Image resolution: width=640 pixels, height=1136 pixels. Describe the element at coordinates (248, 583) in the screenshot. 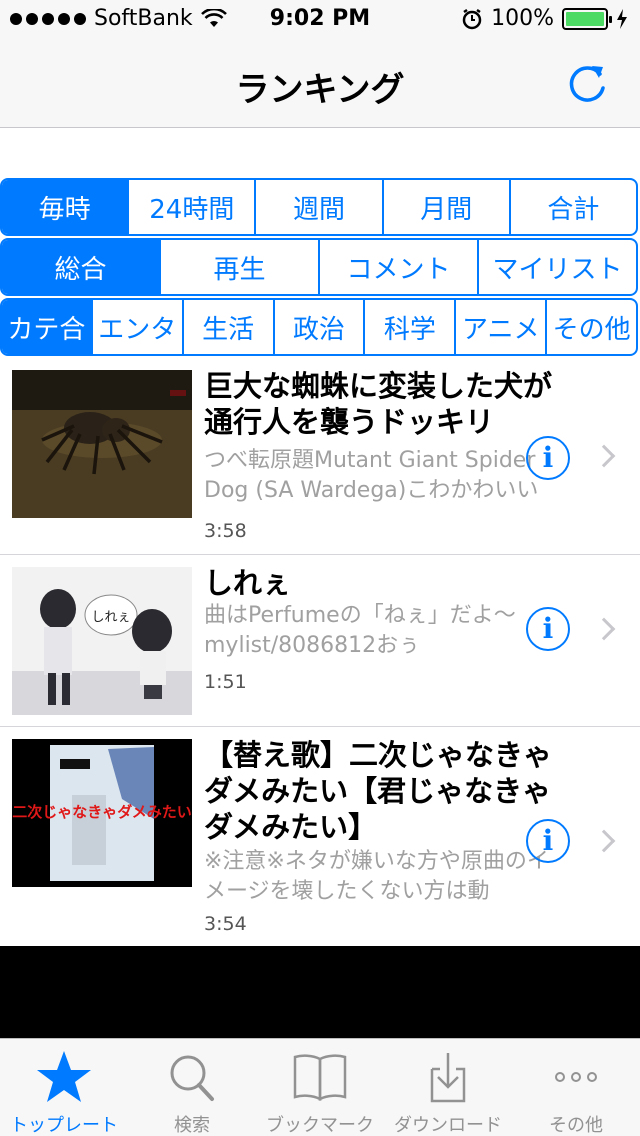

I see `video-title: しれぇ` at that location.